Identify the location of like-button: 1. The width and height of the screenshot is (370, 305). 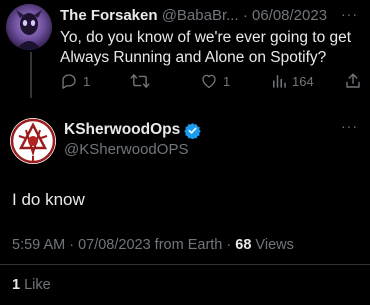
(215, 81).